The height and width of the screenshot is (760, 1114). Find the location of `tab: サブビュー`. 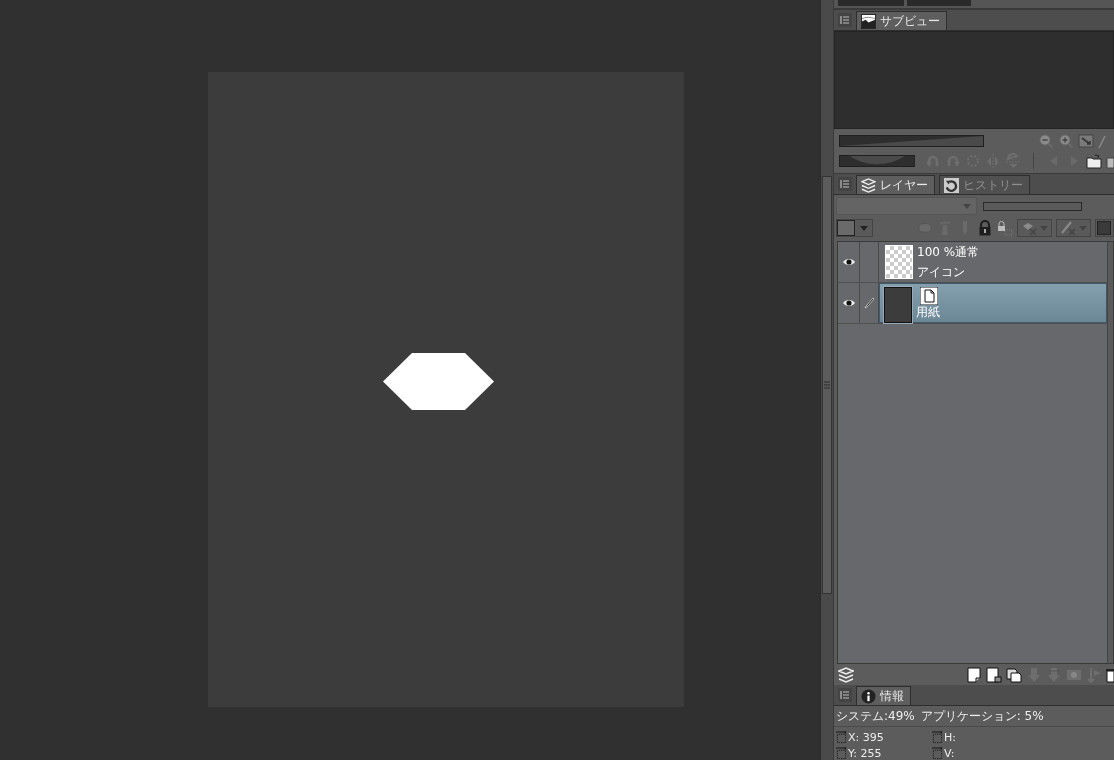

tab: サブビュー is located at coordinates (901, 20).